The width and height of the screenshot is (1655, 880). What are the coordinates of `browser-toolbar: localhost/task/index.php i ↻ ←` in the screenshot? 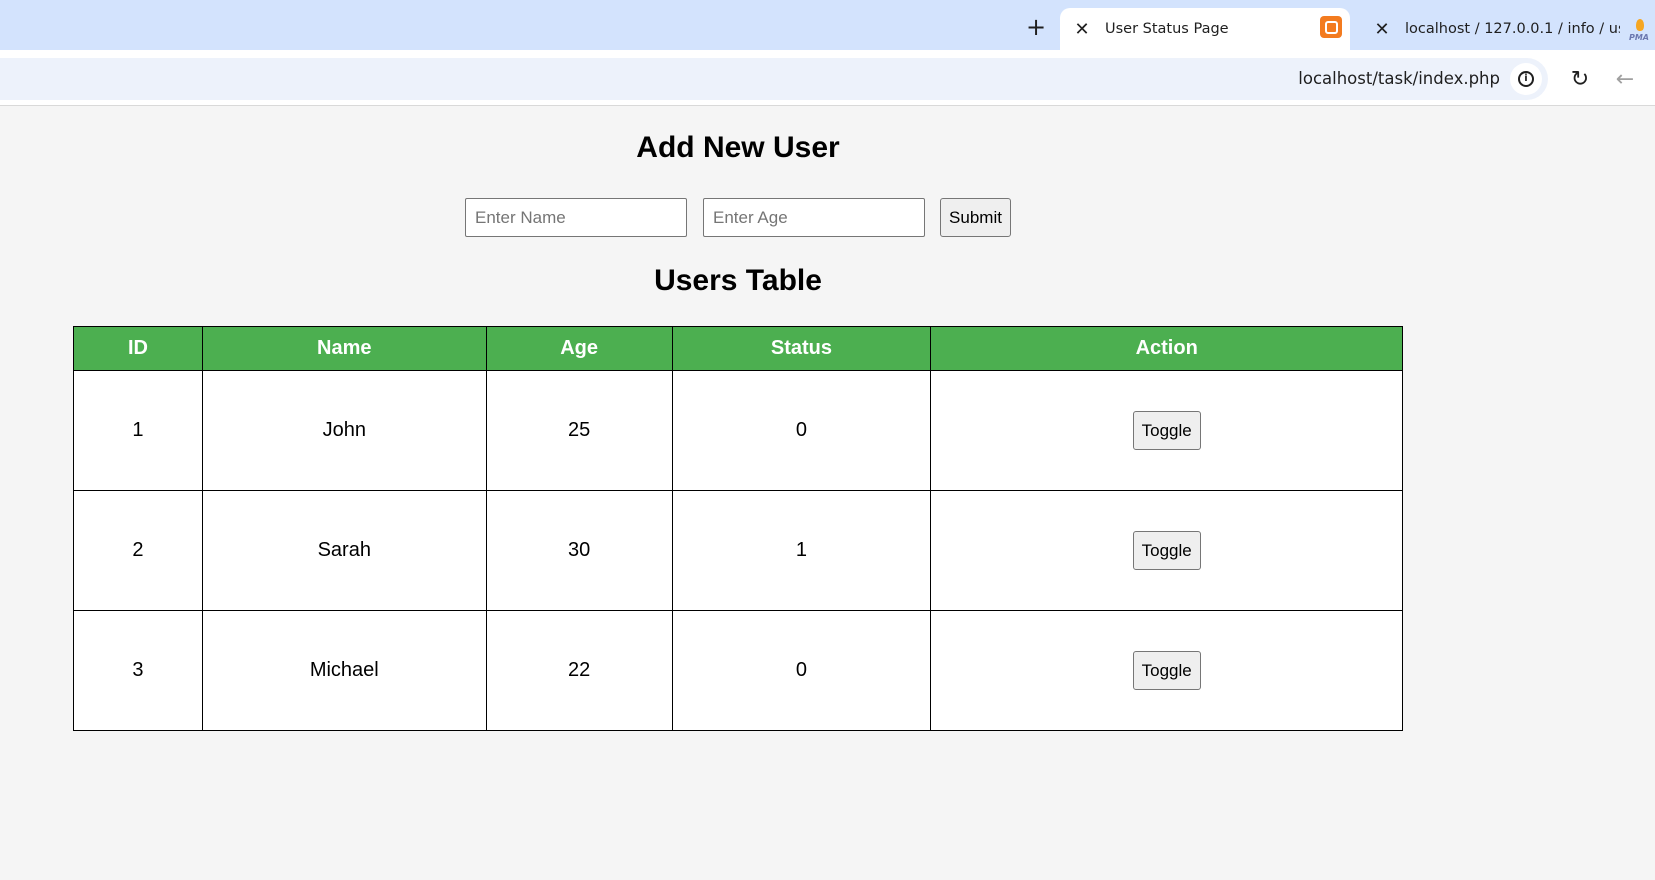 It's located at (827, 78).